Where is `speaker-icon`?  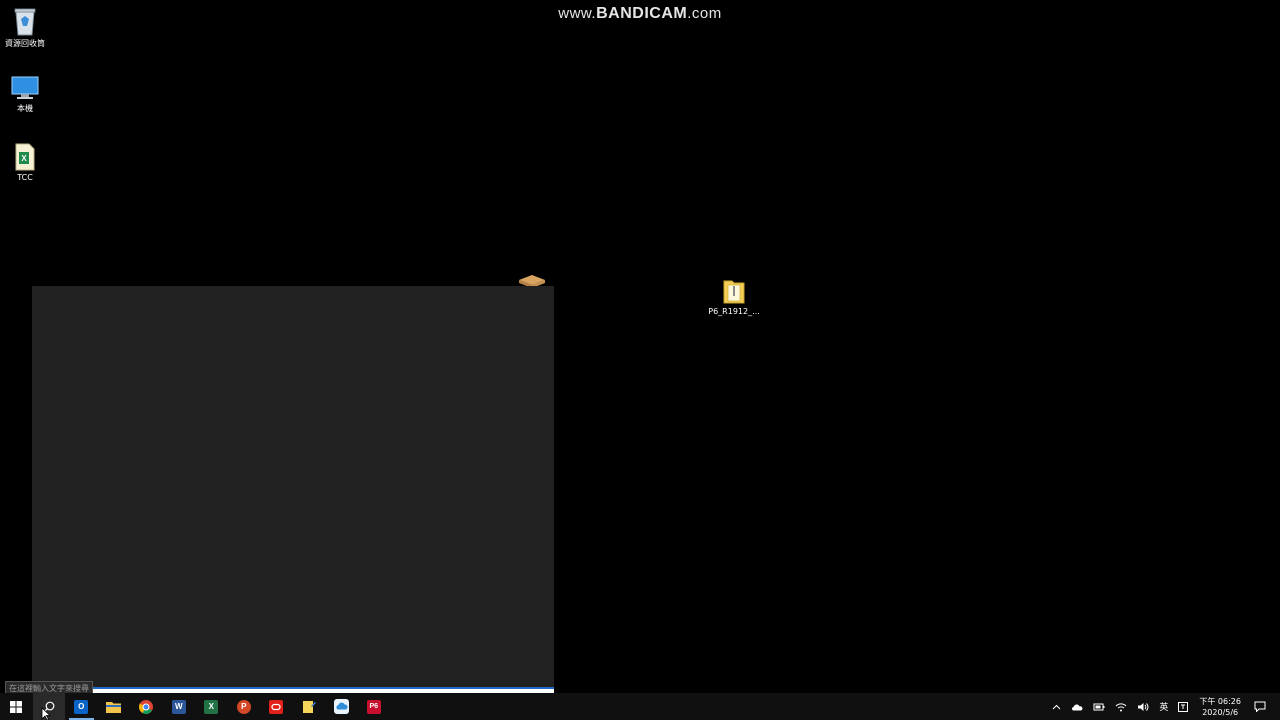 speaker-icon is located at coordinates (1143, 706).